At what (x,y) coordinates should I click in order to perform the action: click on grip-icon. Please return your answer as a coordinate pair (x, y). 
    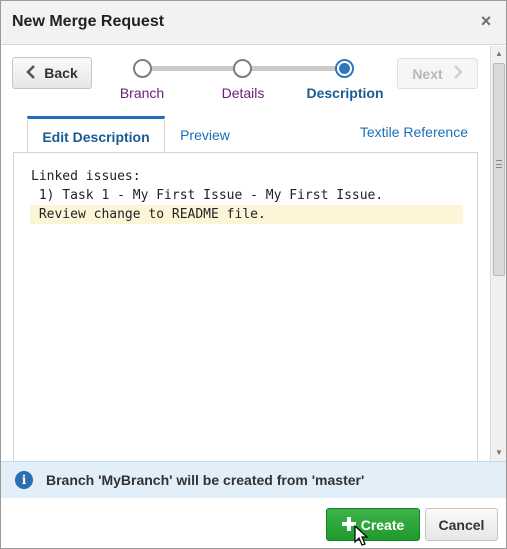
    Looking at the image, I should click on (499, 164).